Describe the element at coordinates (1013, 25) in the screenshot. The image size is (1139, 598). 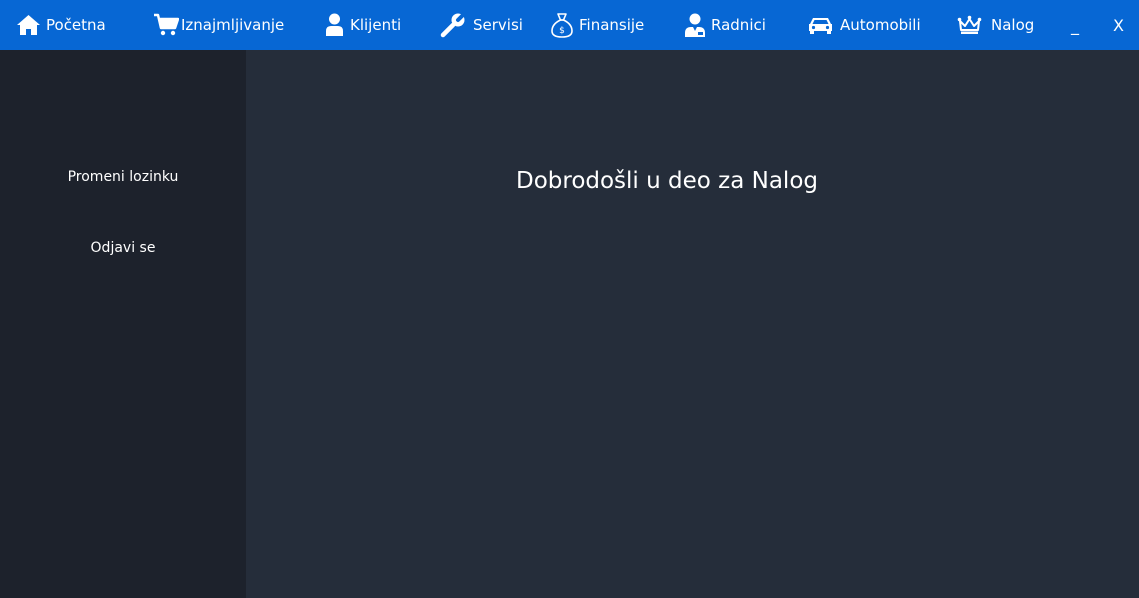
I see `nav-item-label: Nalog` at that location.